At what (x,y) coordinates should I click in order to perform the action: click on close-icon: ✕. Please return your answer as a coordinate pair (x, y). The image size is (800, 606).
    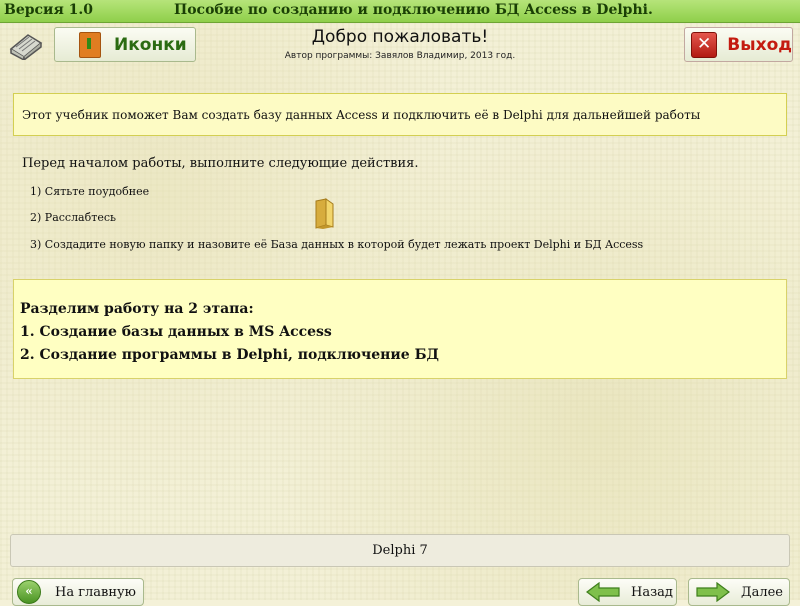
    Looking at the image, I should click on (704, 44).